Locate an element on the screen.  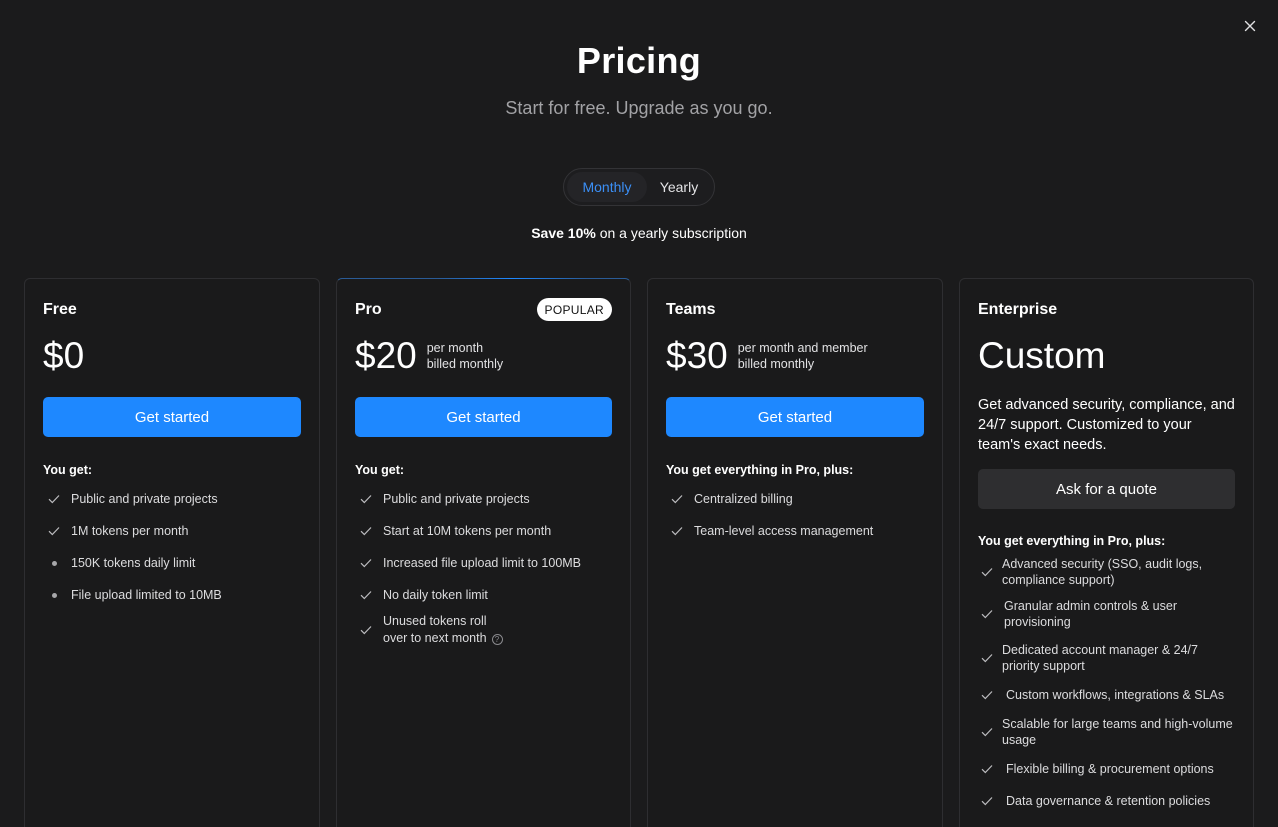
dot-icon is located at coordinates (54, 595).